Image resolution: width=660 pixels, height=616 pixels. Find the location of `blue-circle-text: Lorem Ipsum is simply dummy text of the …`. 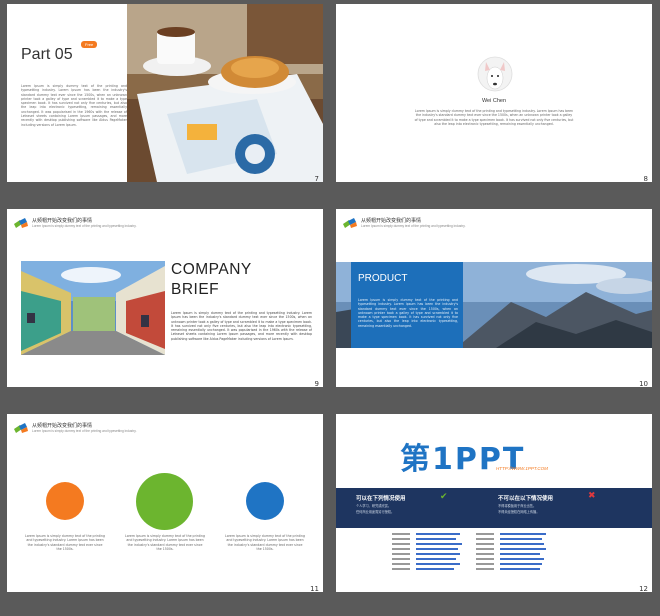

blue-circle-text: Lorem Ipsum is simply dummy text of the … is located at coordinates (265, 542).